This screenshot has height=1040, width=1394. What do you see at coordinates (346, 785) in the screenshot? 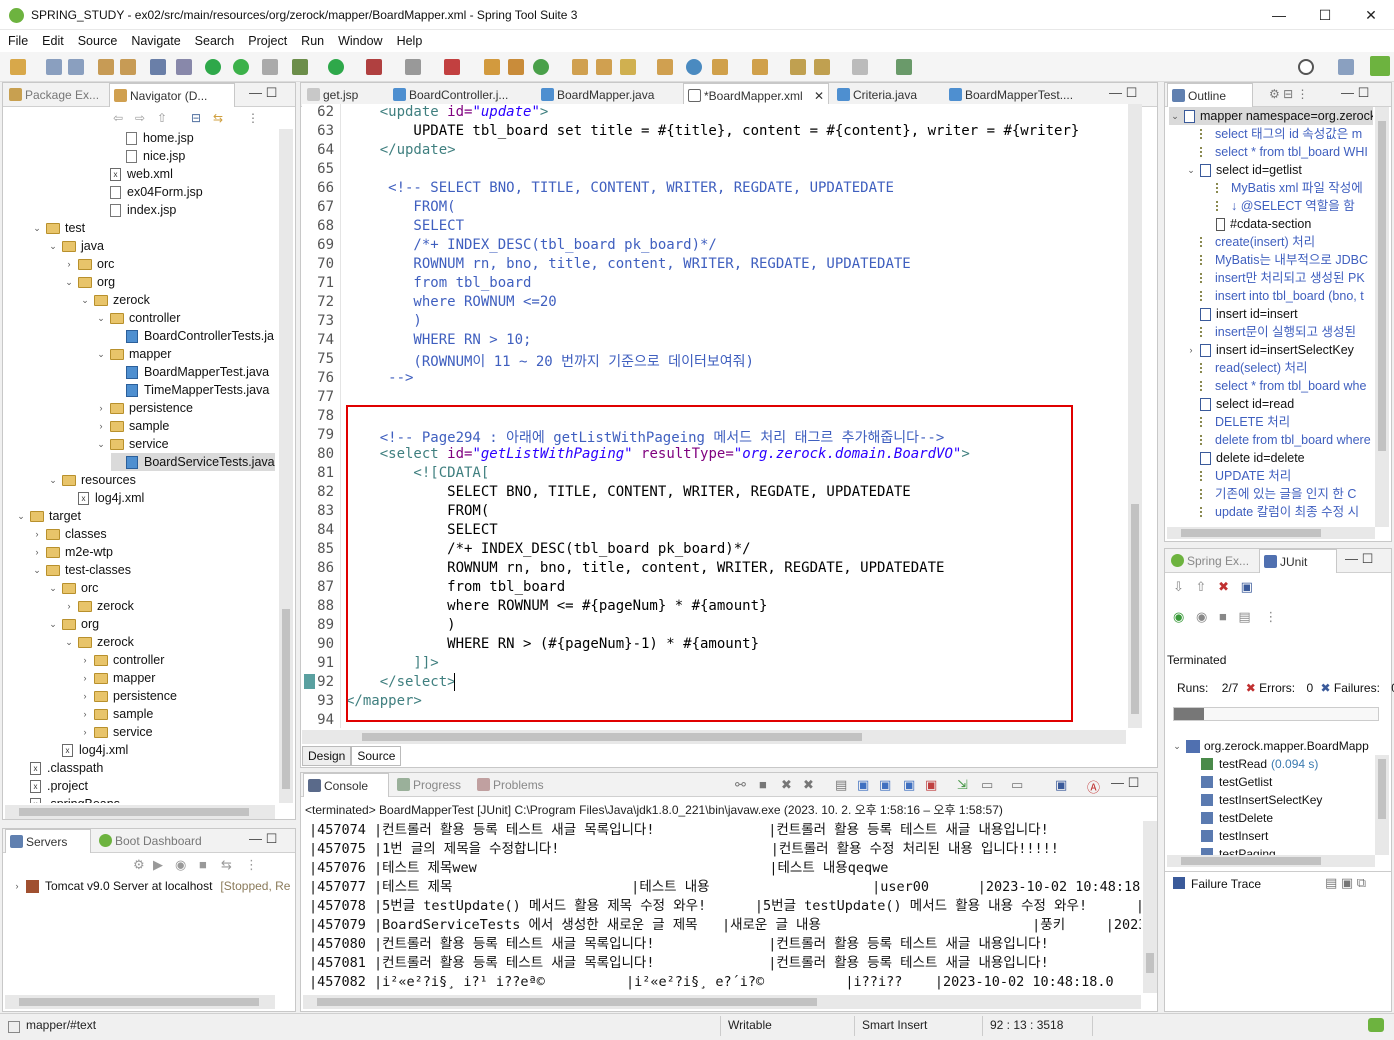
I see `tab-console: Console` at bounding box center [346, 785].